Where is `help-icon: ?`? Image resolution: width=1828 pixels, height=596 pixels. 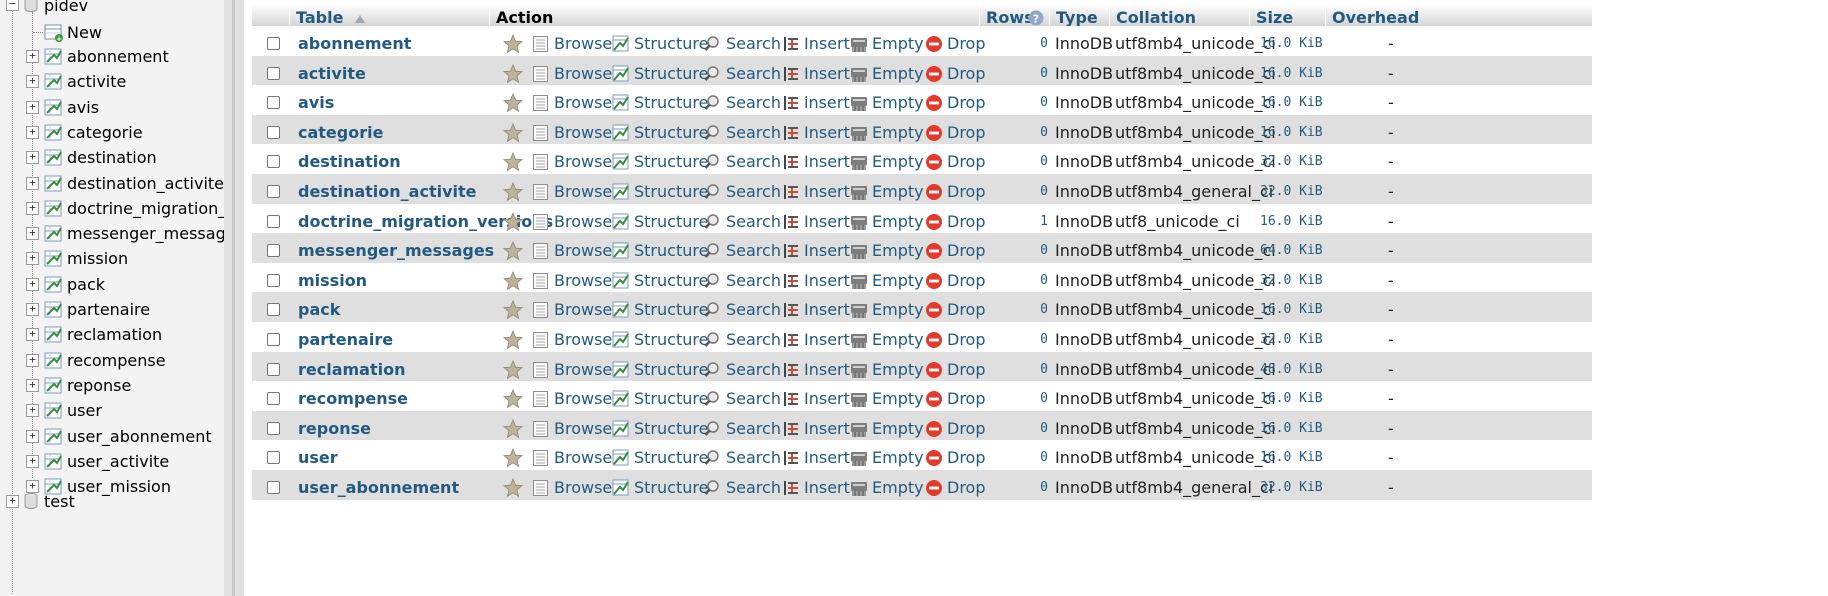
help-icon: ? is located at coordinates (1036, 18).